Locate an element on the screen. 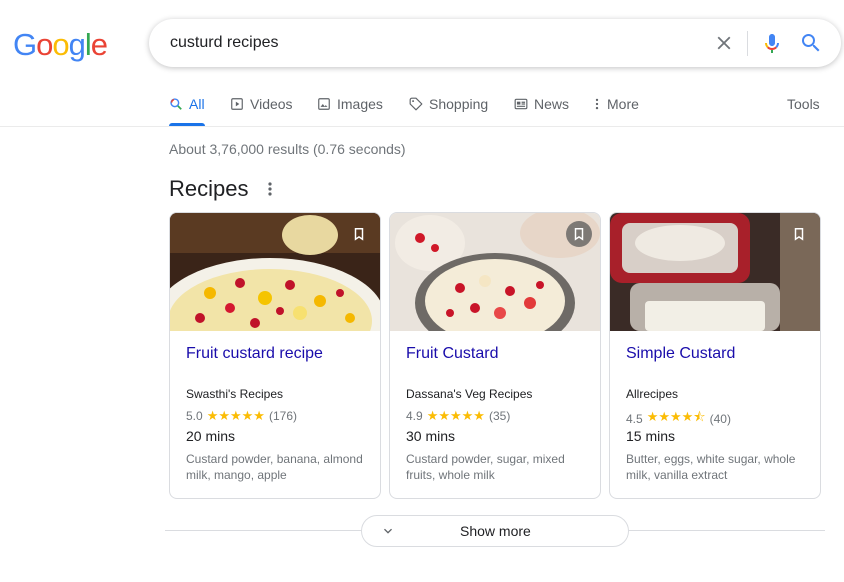 The image size is (844, 582). more-options-icon is located at coordinates (270, 189).